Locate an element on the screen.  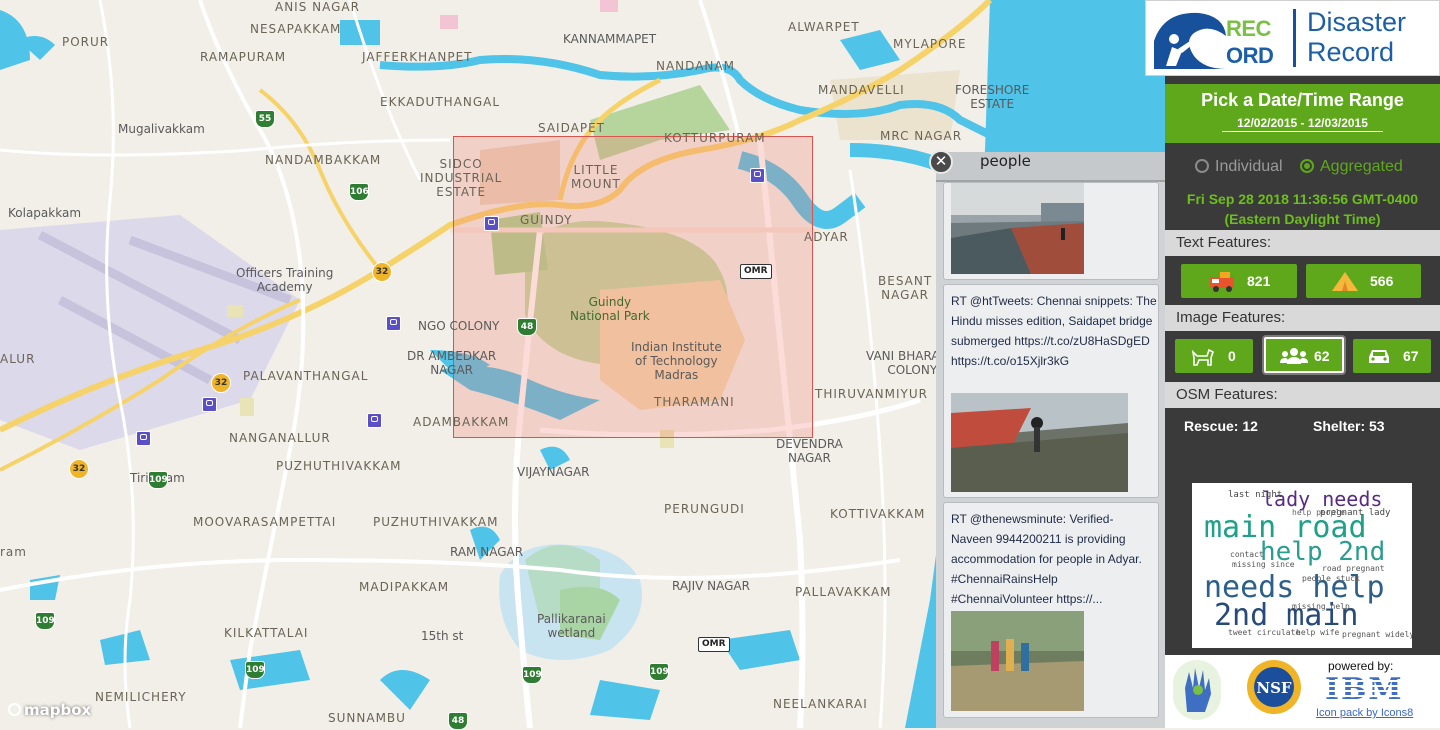
sponsor-footer: NSF powered by: IBM Icon pack by Icons8 is located at coordinates (1302, 691).